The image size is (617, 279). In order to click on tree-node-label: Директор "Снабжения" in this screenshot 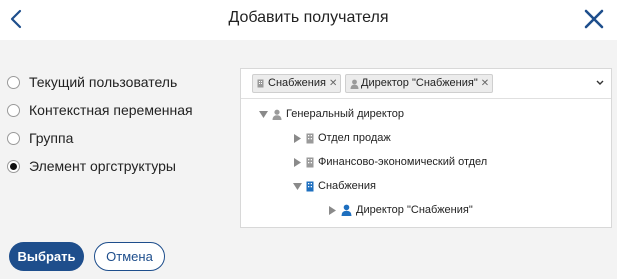, I will do `click(414, 210)`.